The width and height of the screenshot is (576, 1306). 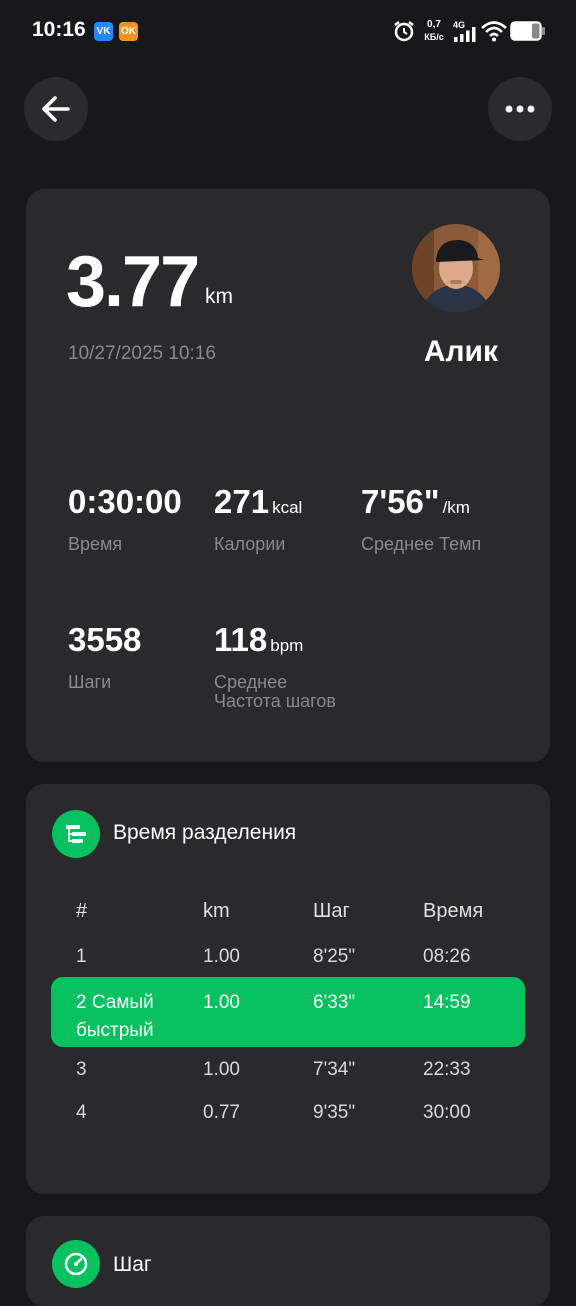 I want to click on table-row: 3 1.00 7'34" 22:33, so click(x=288, y=1068).